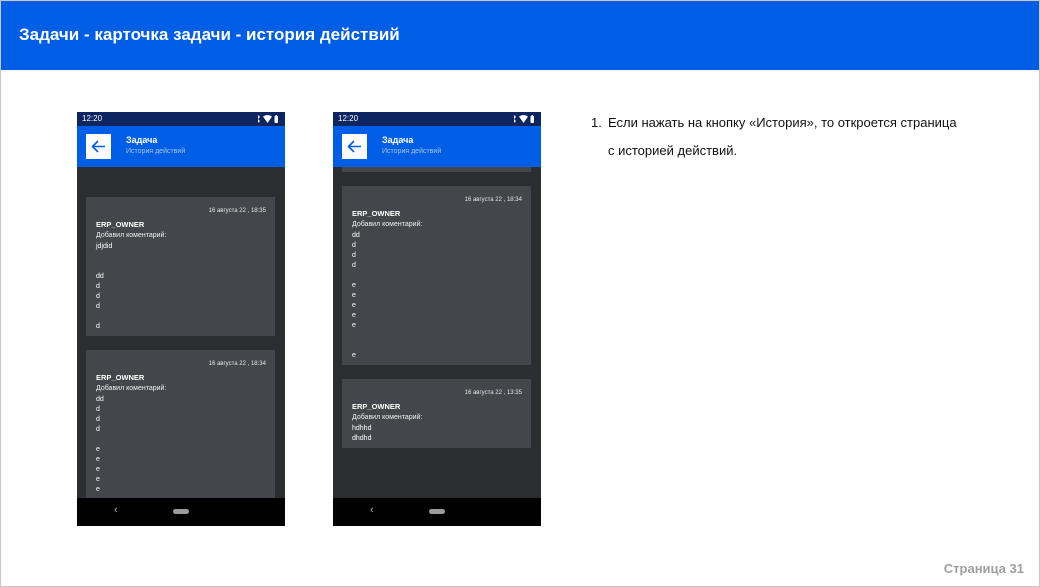 Image resolution: width=1040 pixels, height=587 pixels. I want to click on card-comment: dd d d d e e e e e, so click(100, 445).